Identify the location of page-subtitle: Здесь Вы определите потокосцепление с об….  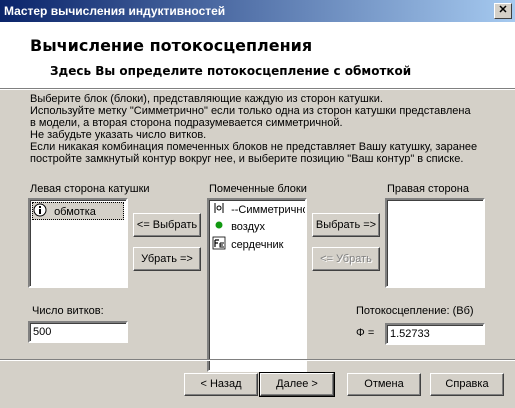
(231, 71).